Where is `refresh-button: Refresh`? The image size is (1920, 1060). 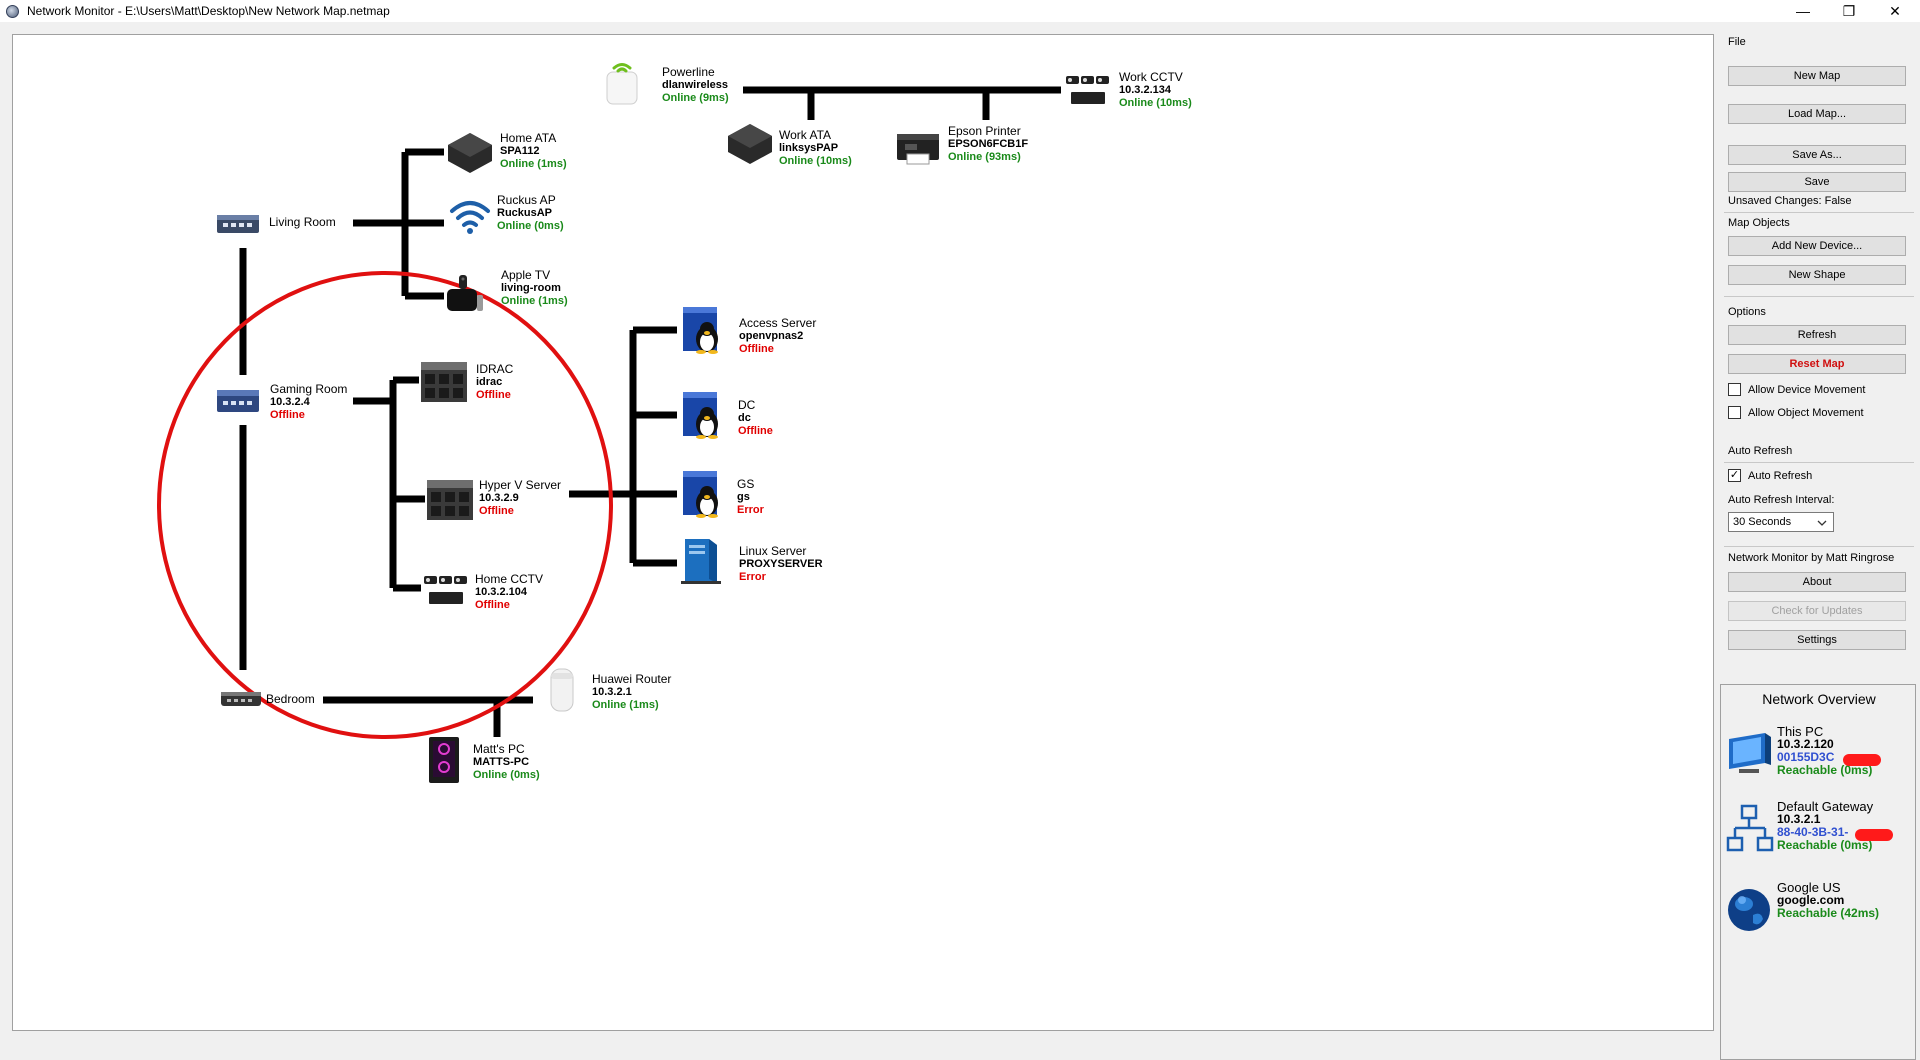 refresh-button: Refresh is located at coordinates (1817, 335).